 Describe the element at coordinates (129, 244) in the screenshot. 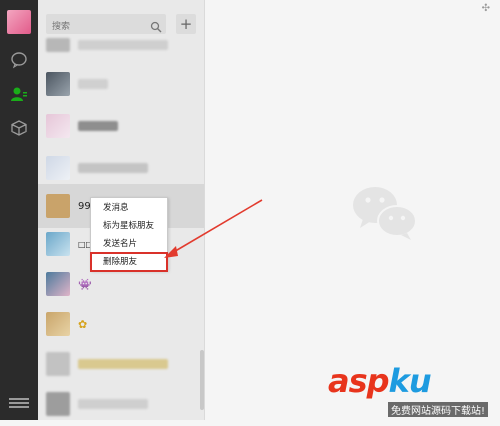

I see `menu-item-send-card: 发送名片` at that location.